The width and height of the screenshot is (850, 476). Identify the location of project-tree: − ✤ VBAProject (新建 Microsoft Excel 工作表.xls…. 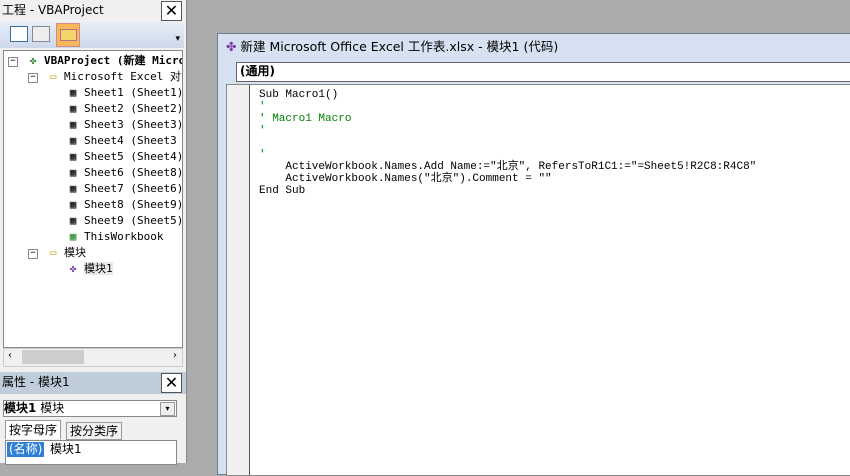
(93, 199).